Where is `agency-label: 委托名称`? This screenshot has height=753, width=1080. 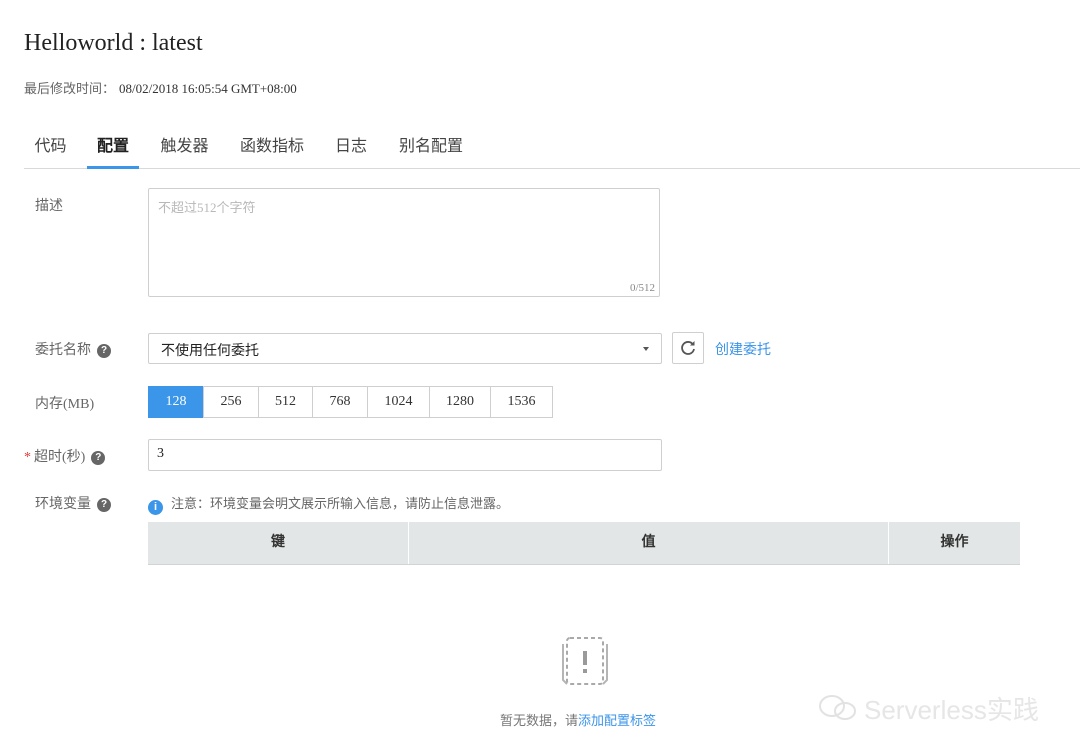
agency-label: 委托名称 is located at coordinates (63, 350).